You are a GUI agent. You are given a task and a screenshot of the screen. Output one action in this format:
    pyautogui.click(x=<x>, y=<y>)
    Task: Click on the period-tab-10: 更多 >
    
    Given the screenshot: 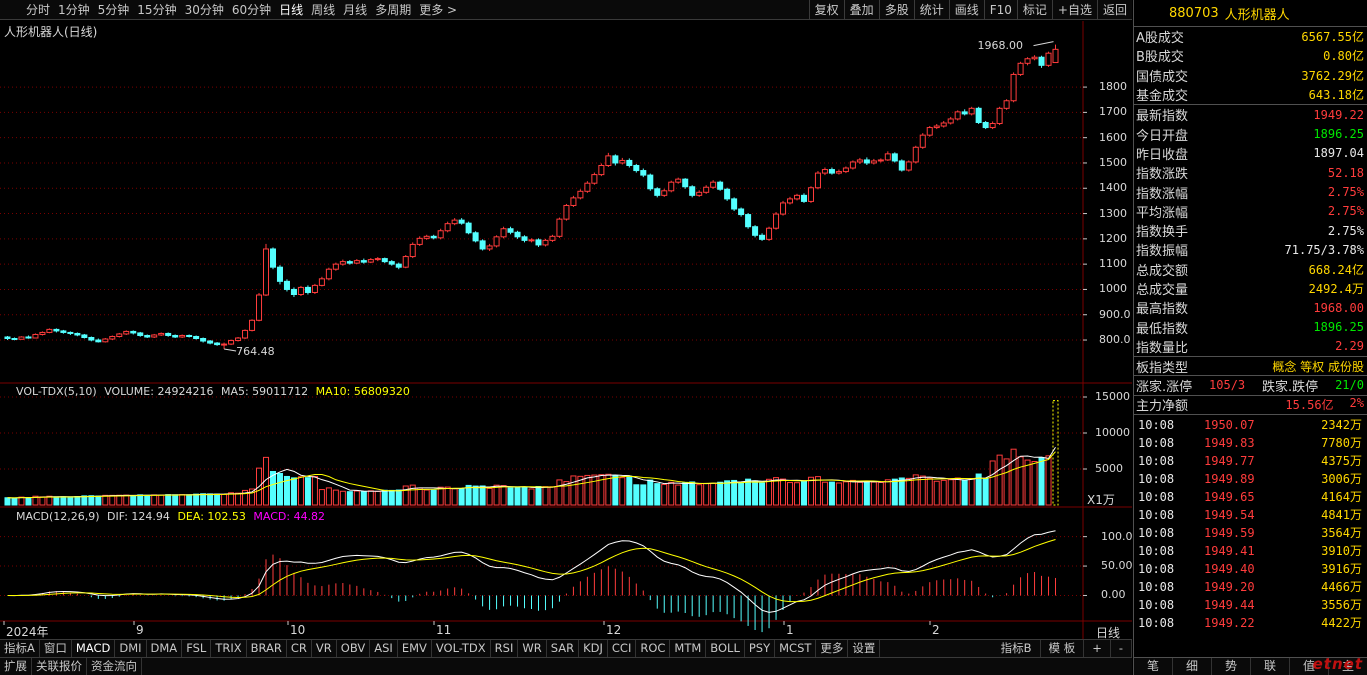 What is the action you would take?
    pyautogui.click(x=438, y=10)
    